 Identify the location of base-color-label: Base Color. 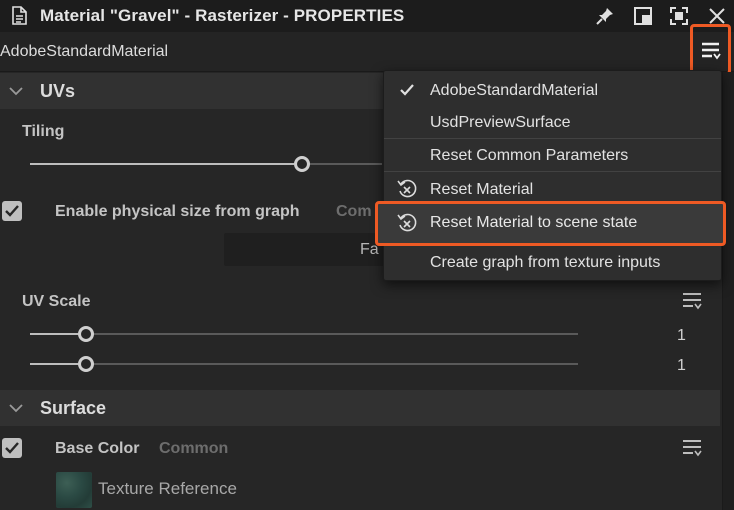
(97, 448).